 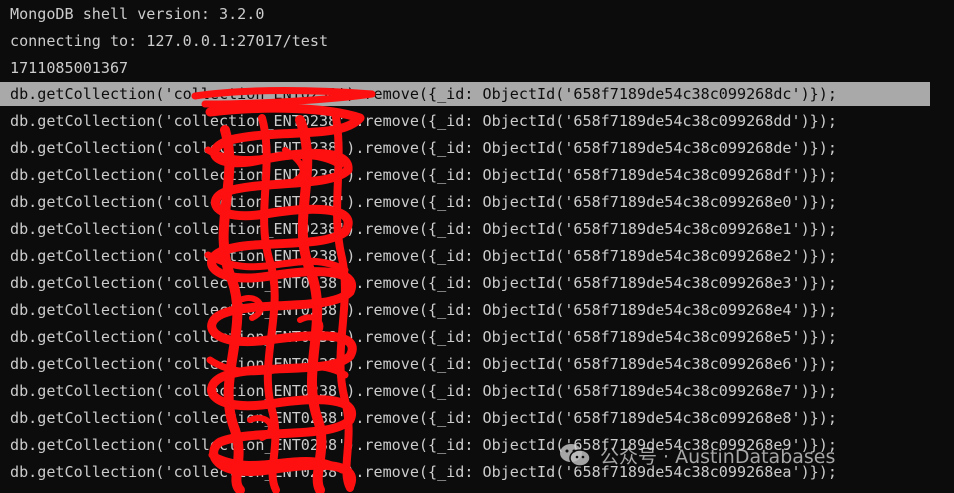 I want to click on timestamp-line: 1711085001367, so click(x=69, y=68).